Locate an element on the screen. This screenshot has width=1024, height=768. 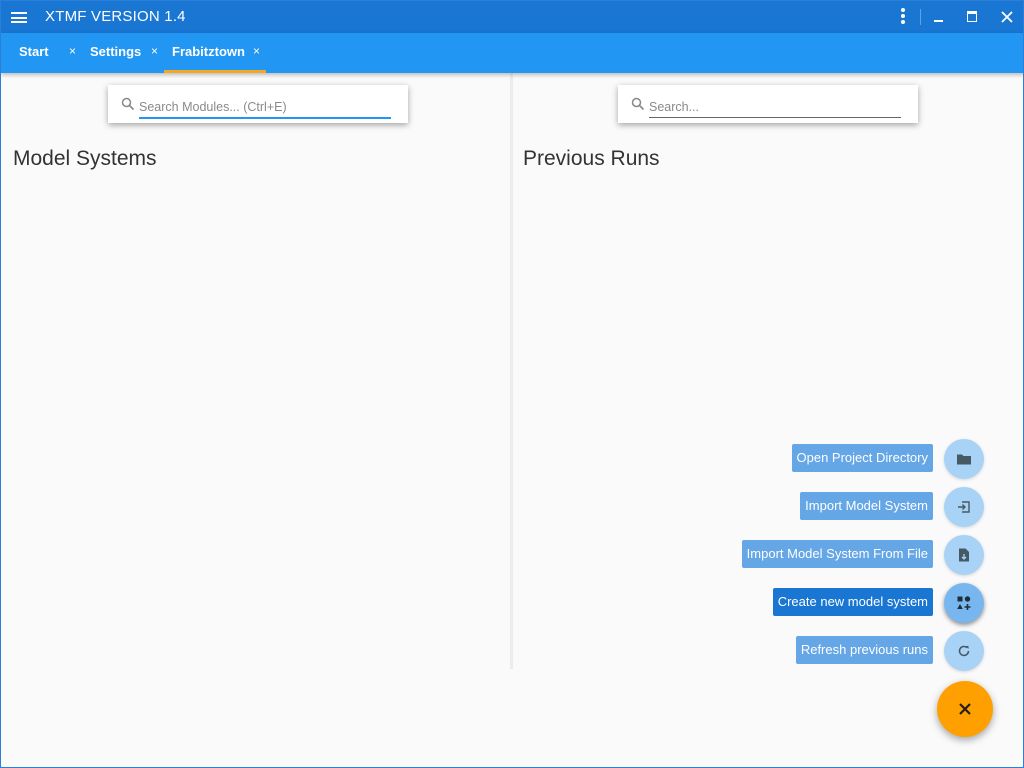
open-project-directory-button: Open Project Directory is located at coordinates (862, 458).